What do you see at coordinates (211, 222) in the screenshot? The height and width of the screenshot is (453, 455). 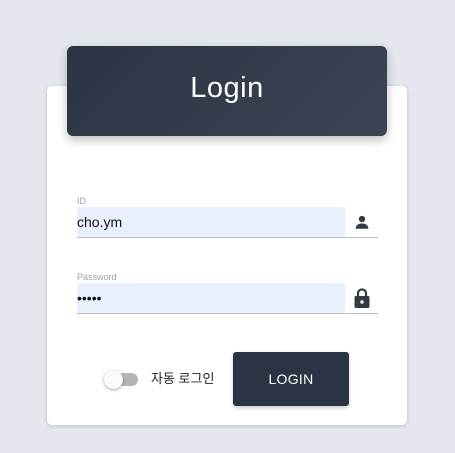 I see `id-input` at bounding box center [211, 222].